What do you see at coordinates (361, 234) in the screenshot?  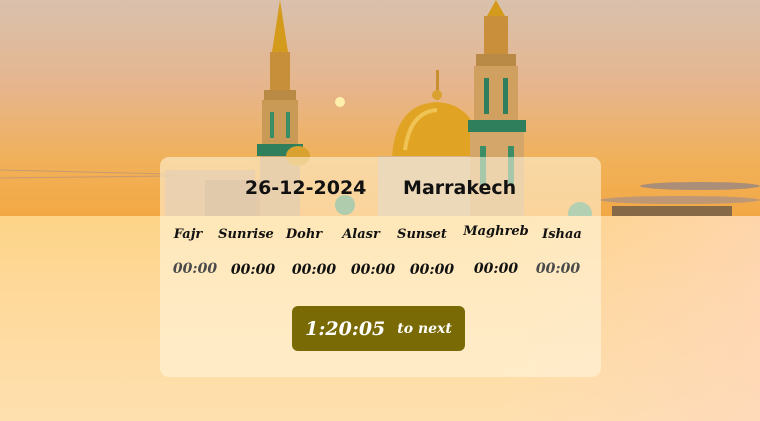 I see `prayer-name-alasr: Alasr` at bounding box center [361, 234].